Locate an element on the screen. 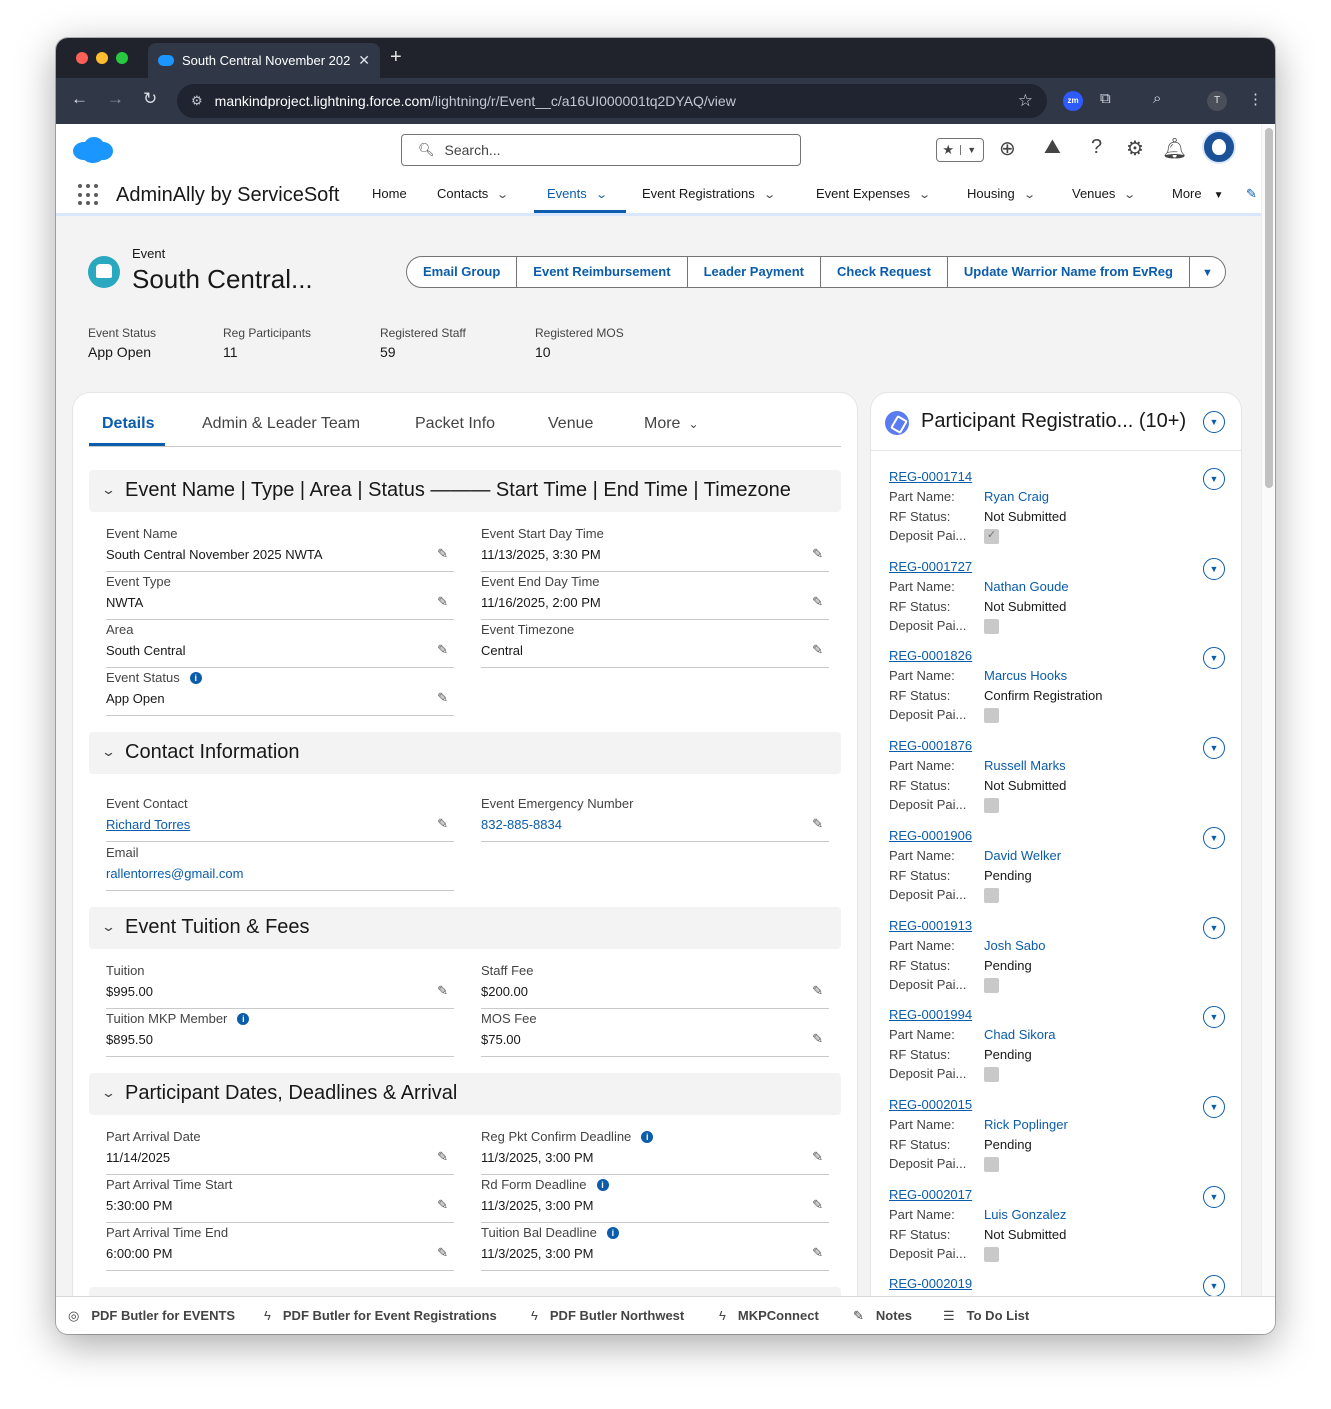  tab-more: More ⌄ is located at coordinates (671, 424).